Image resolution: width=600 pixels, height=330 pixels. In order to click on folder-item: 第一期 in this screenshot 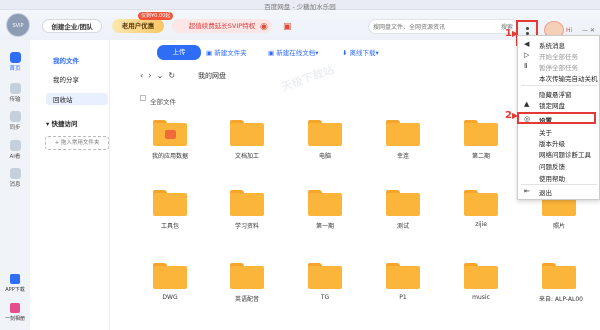, I will do `click(325, 210)`.